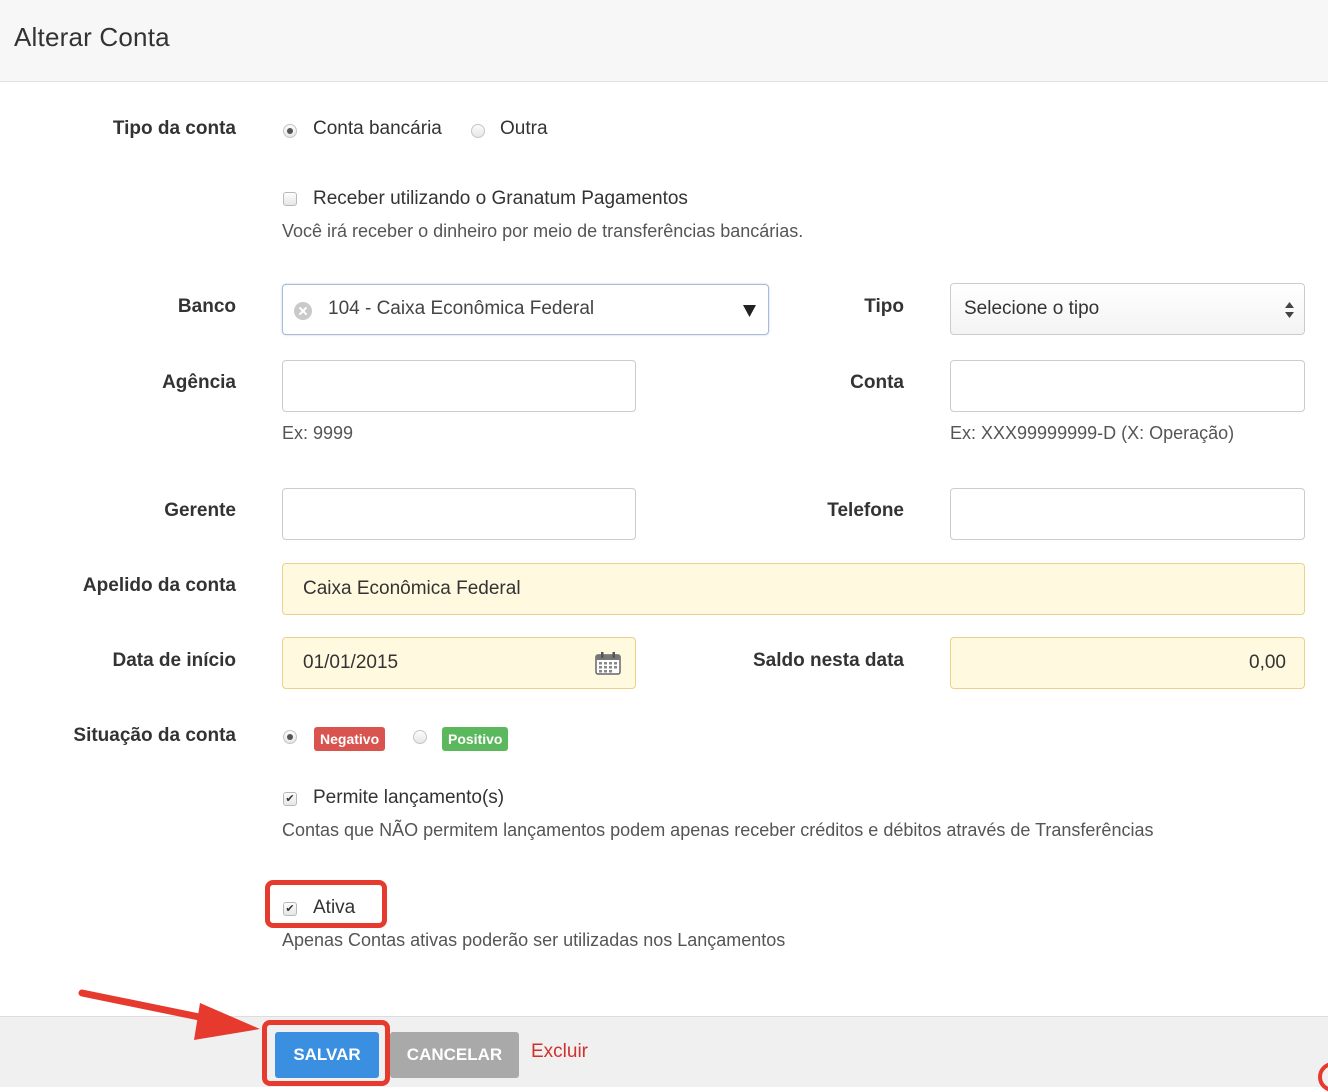 The image size is (1328, 1092). What do you see at coordinates (169, 1014) in the screenshot?
I see `annotation-arrow-icon` at bounding box center [169, 1014].